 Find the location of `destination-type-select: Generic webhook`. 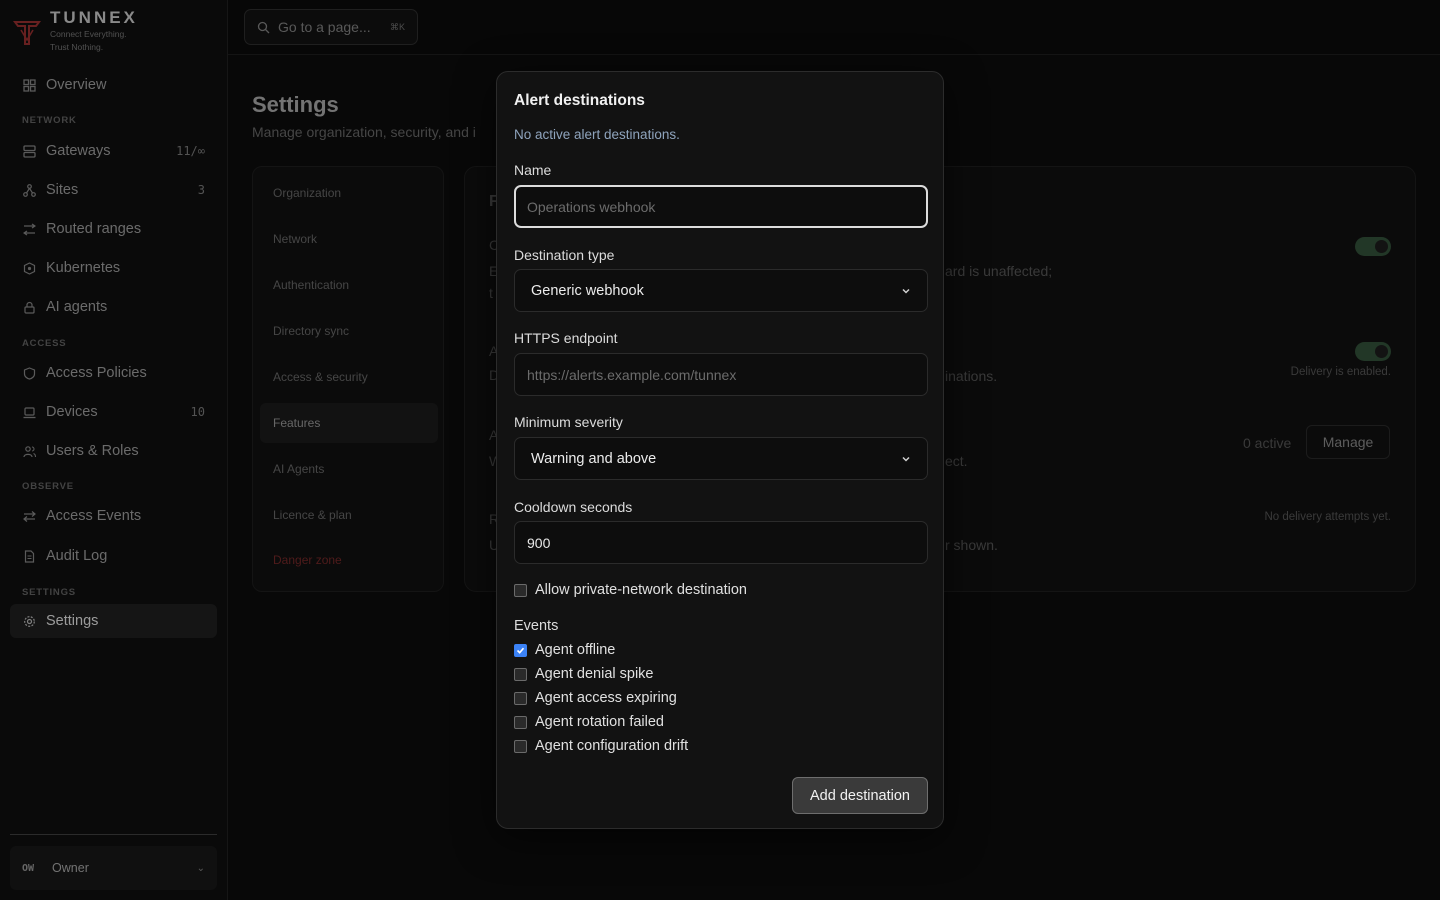

destination-type-select: Generic webhook is located at coordinates (721, 290).